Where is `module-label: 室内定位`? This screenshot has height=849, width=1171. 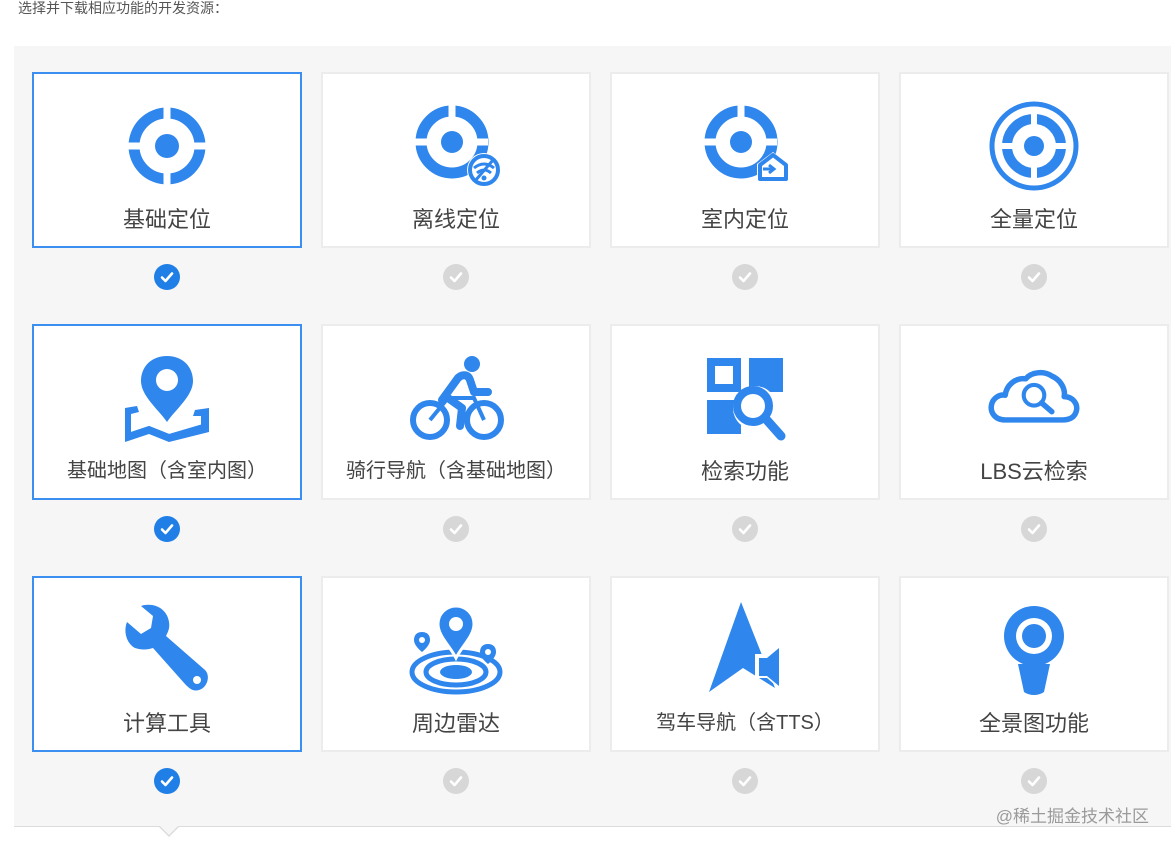 module-label: 室内定位 is located at coordinates (744, 219).